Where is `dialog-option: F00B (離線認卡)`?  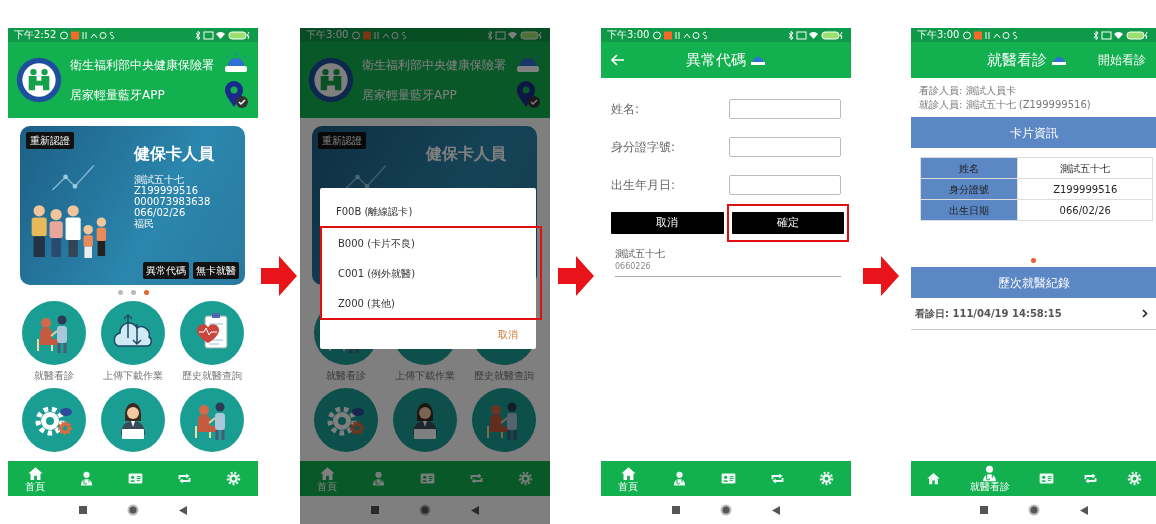 dialog-option: F00B (離線認卡) is located at coordinates (428, 211).